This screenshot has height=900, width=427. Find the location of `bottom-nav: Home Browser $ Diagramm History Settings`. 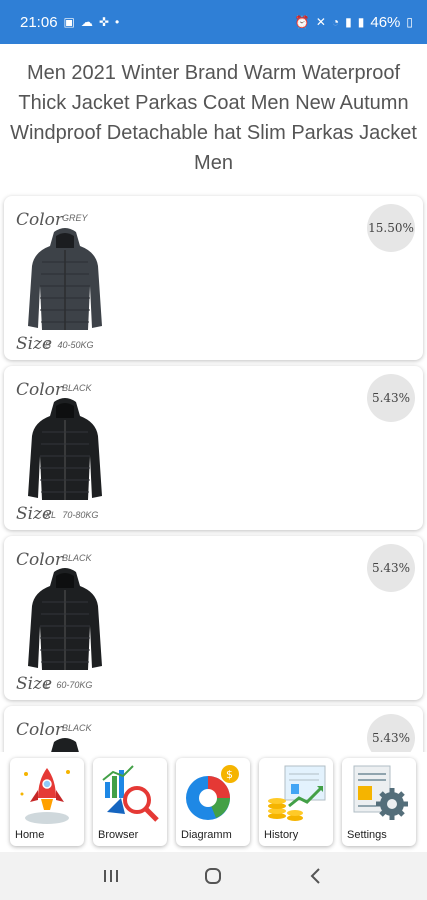

bottom-nav: Home Browser $ Diagramm History Settings is located at coordinates (213, 800).